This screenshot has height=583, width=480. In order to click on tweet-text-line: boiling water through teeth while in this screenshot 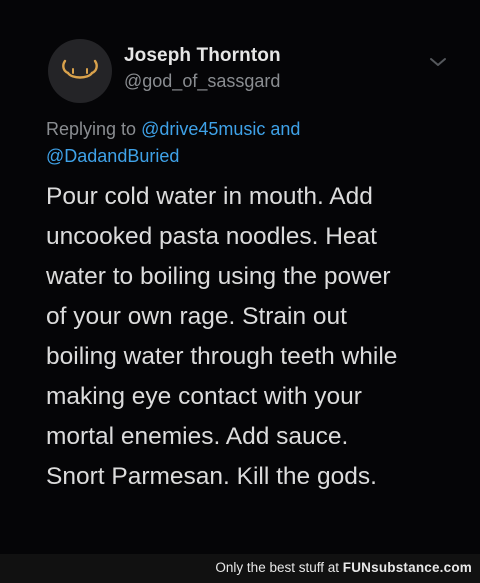, I will do `click(222, 356)`.